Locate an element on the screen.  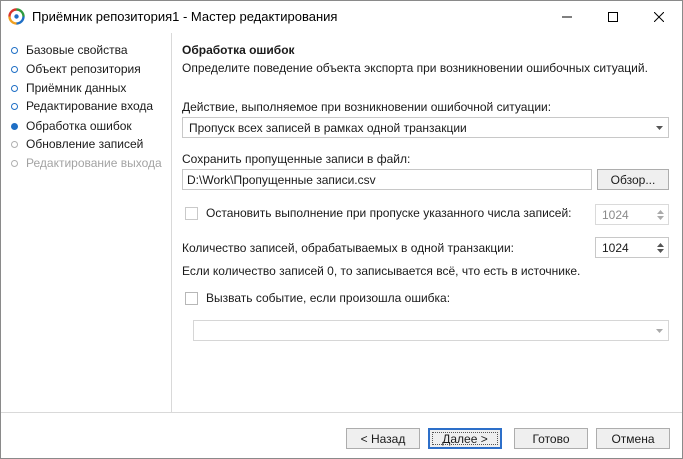
minimize-button is located at coordinates (567, 16).